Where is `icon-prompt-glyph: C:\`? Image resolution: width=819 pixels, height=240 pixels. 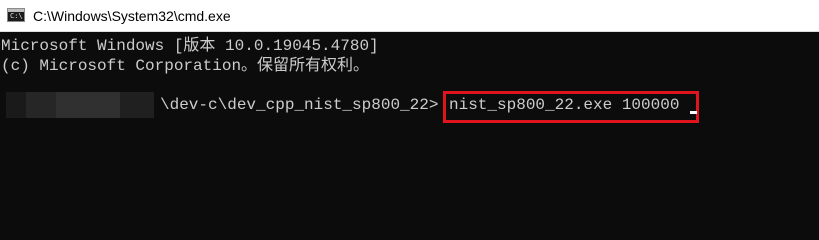 icon-prompt-glyph: C:\ is located at coordinates (16, 16).